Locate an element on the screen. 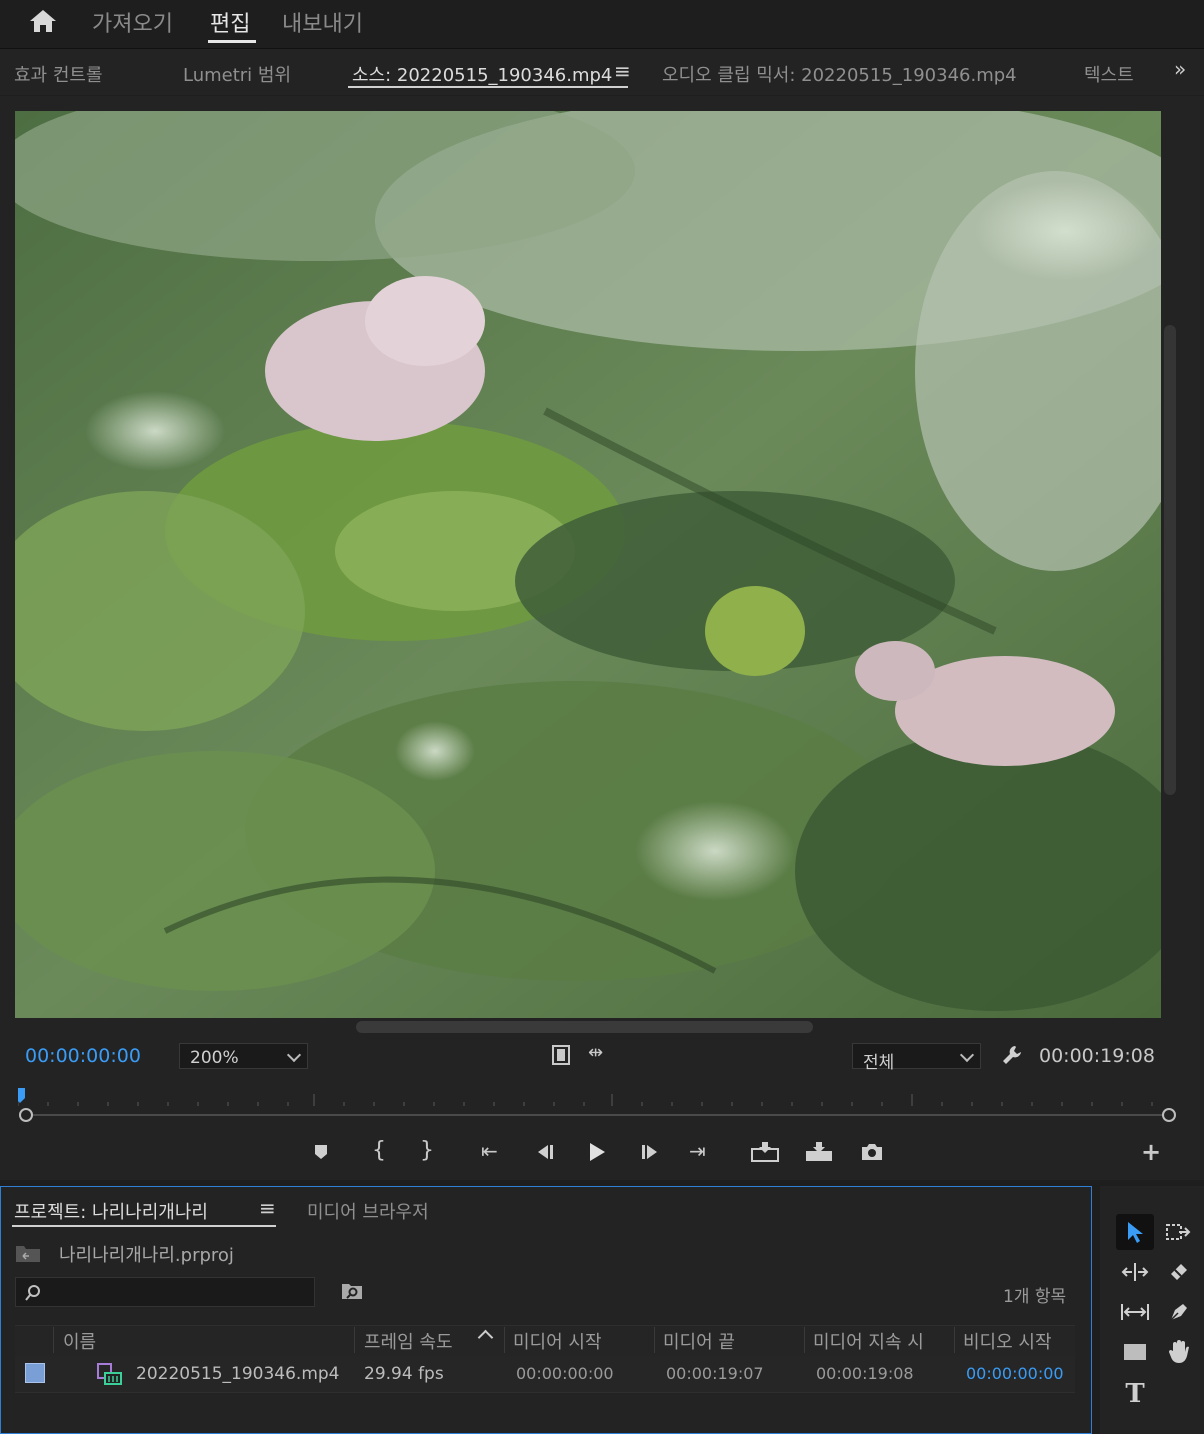 This screenshot has height=1434, width=1204. type-tool-icon: T is located at coordinates (1135, 1394).